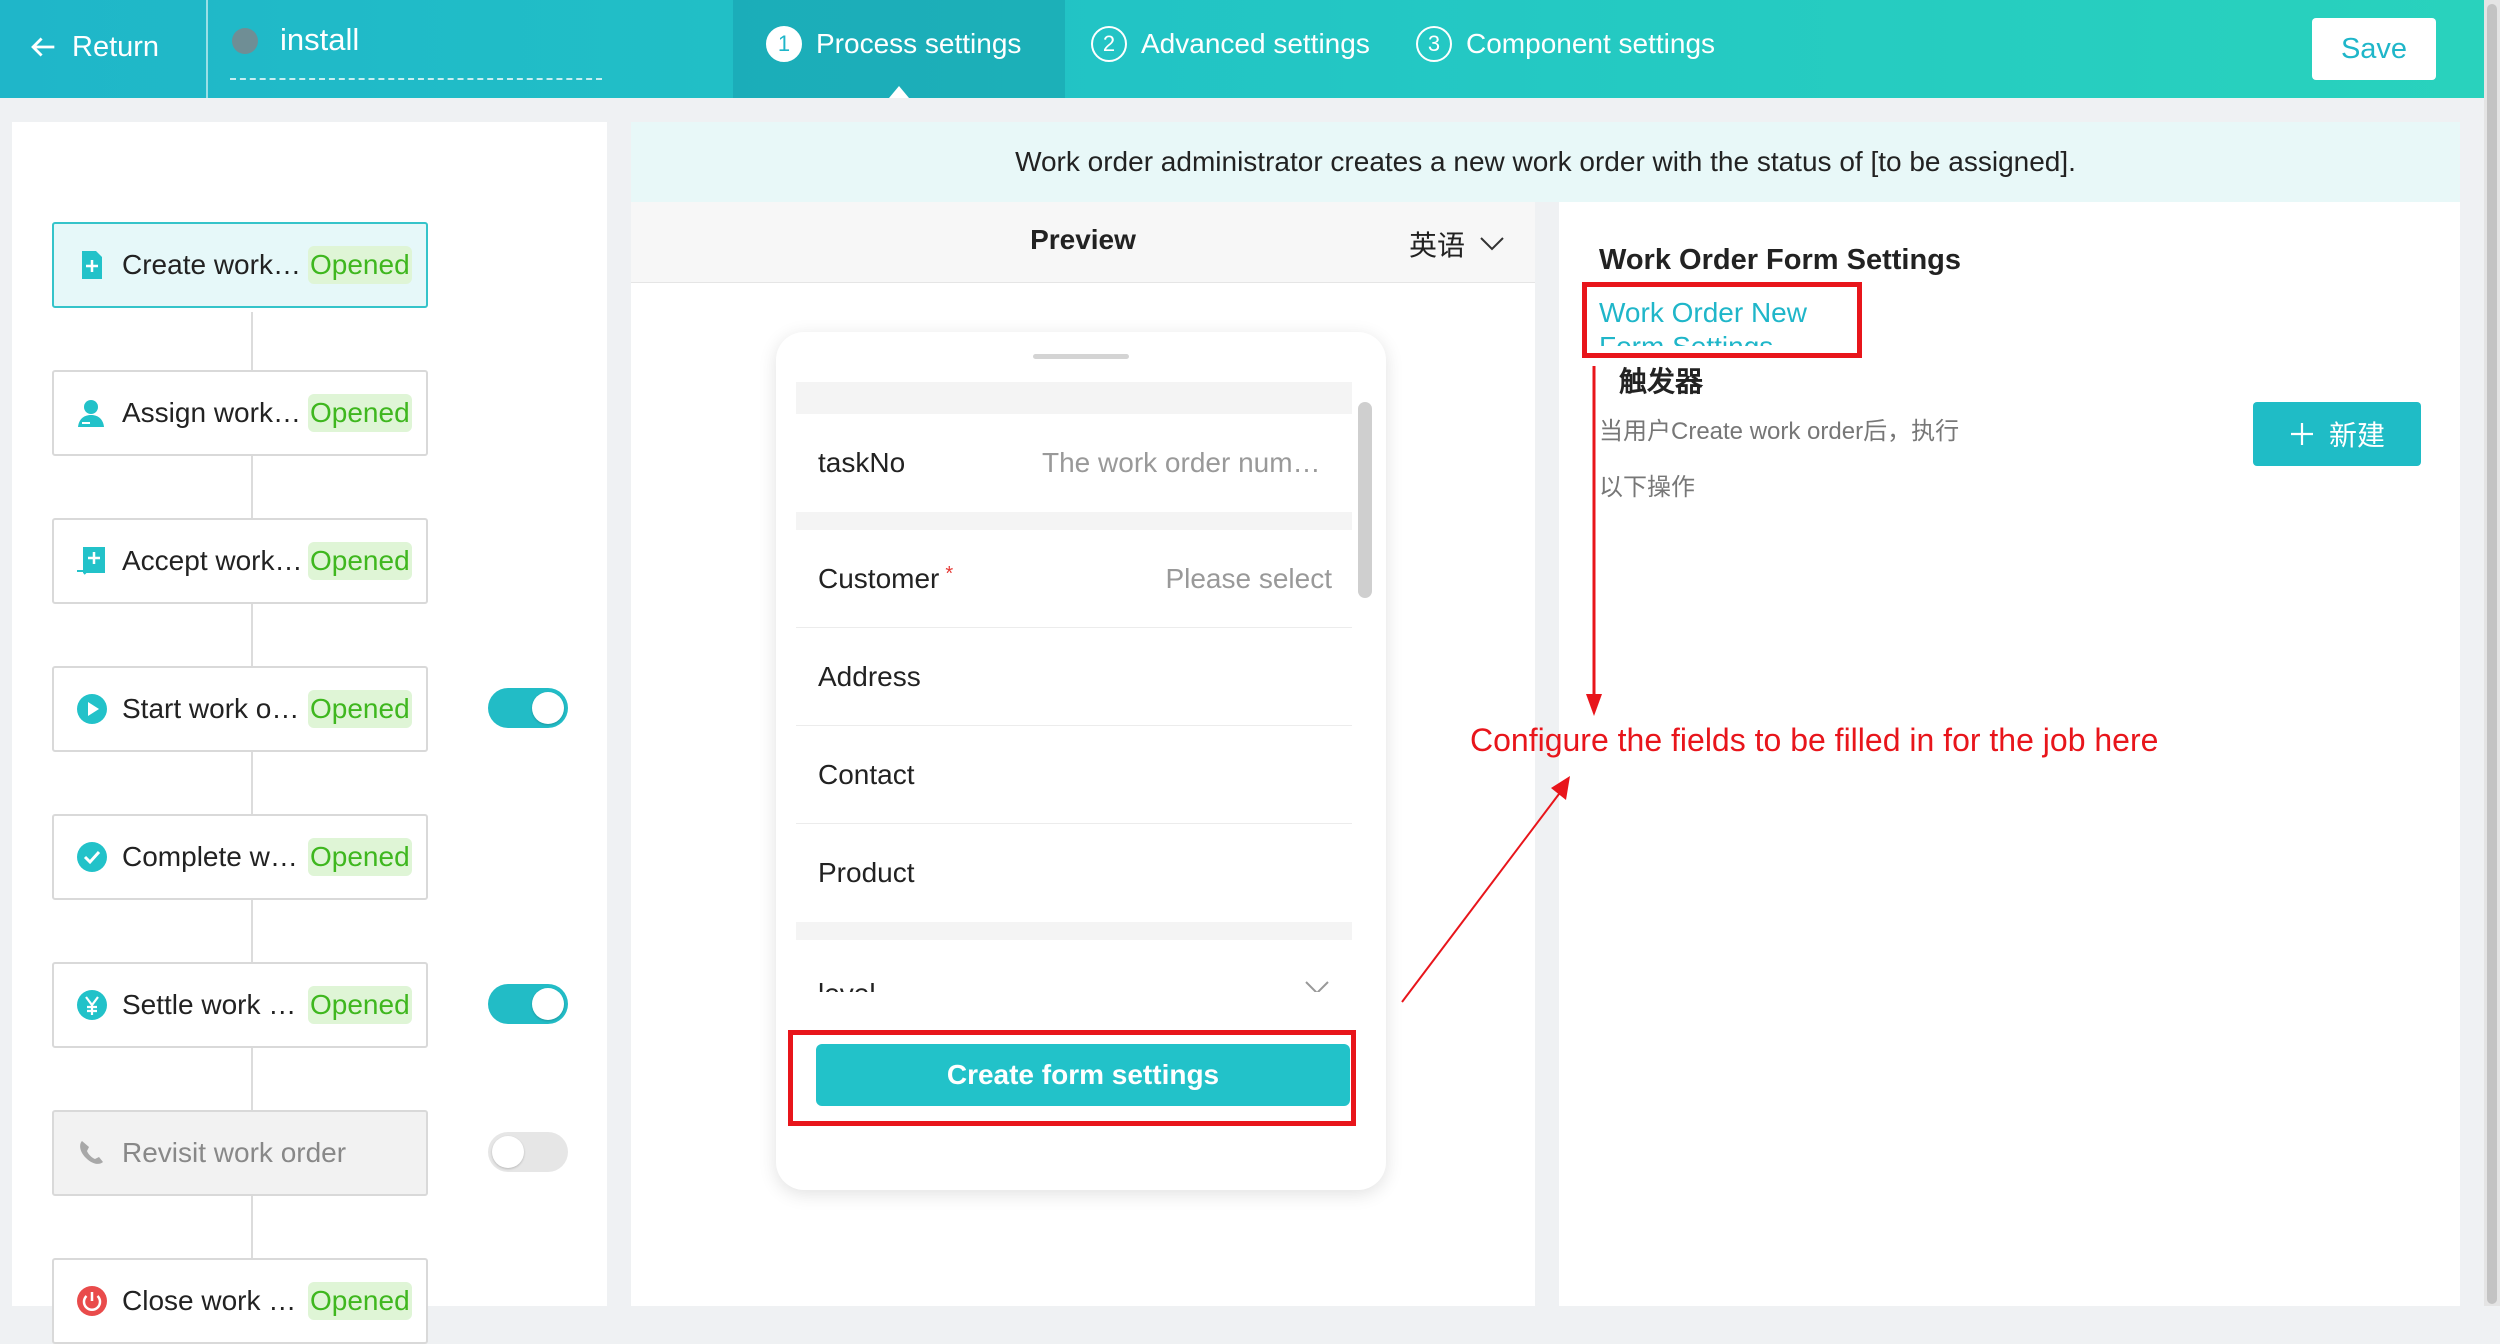 Image resolution: width=2500 pixels, height=1344 pixels. I want to click on toggle-start-work-order, so click(528, 708).